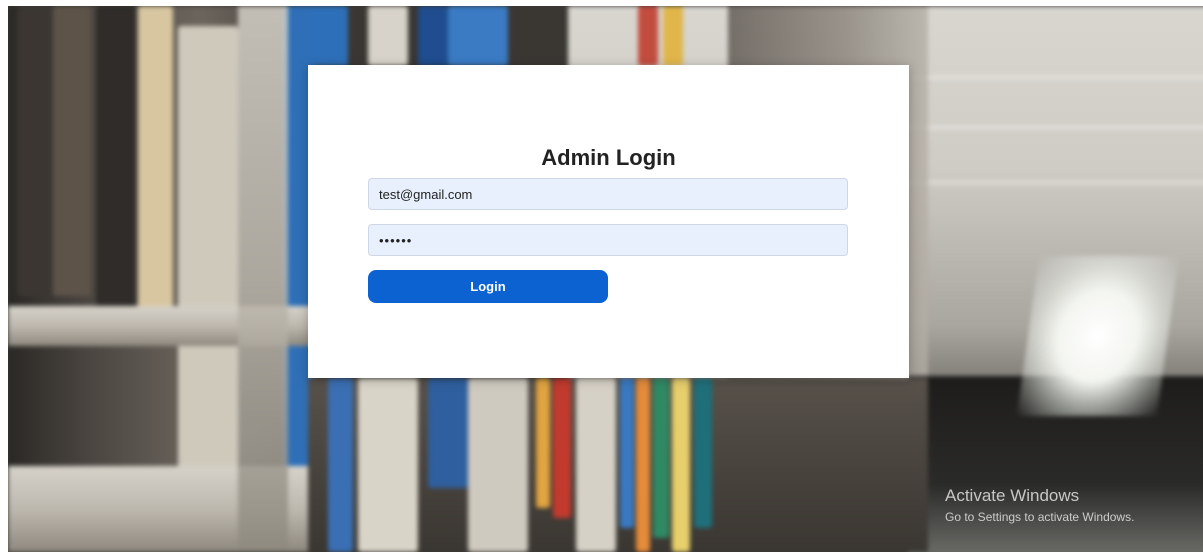 This screenshot has width=1203, height=552. What do you see at coordinates (608, 194) in the screenshot?
I see `email-field` at bounding box center [608, 194].